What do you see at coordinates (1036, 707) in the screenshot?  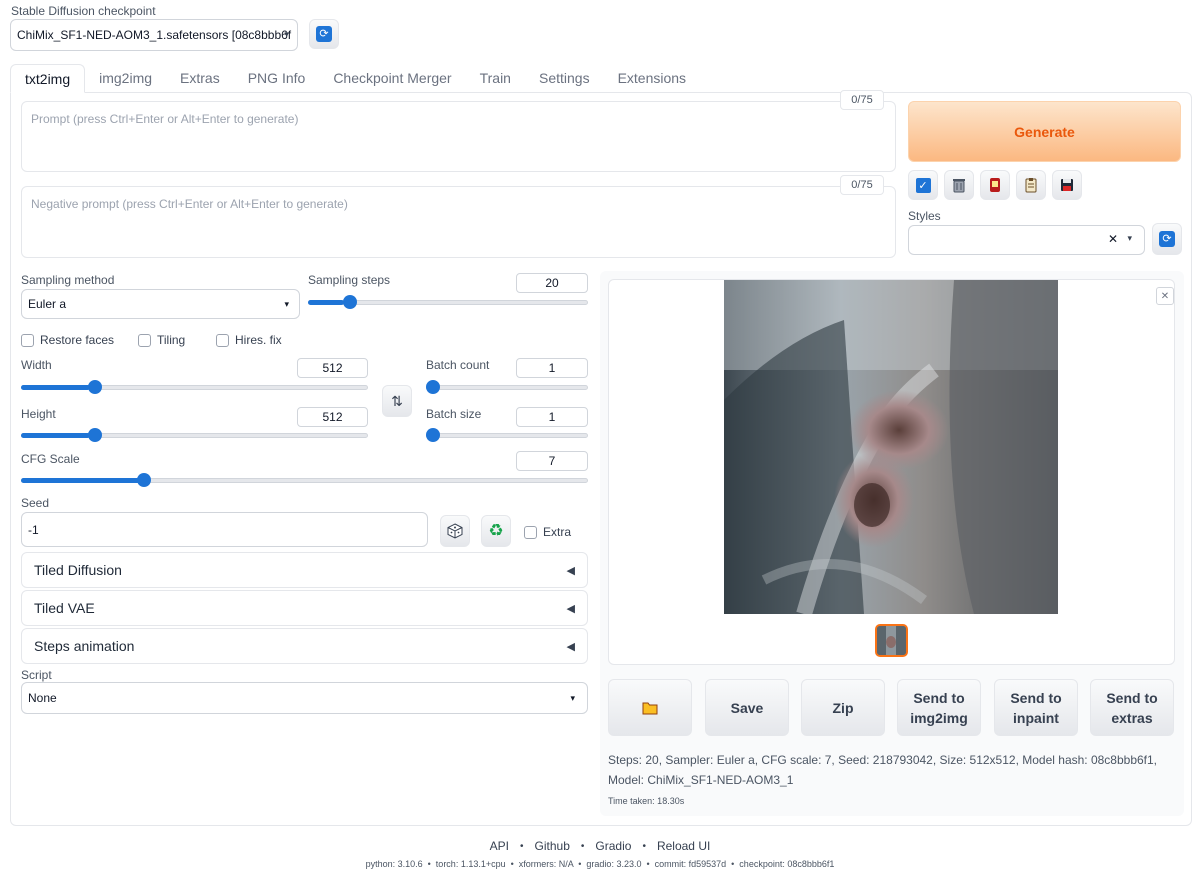 I see `send-to-inpaint-button: Send to inpaint` at bounding box center [1036, 707].